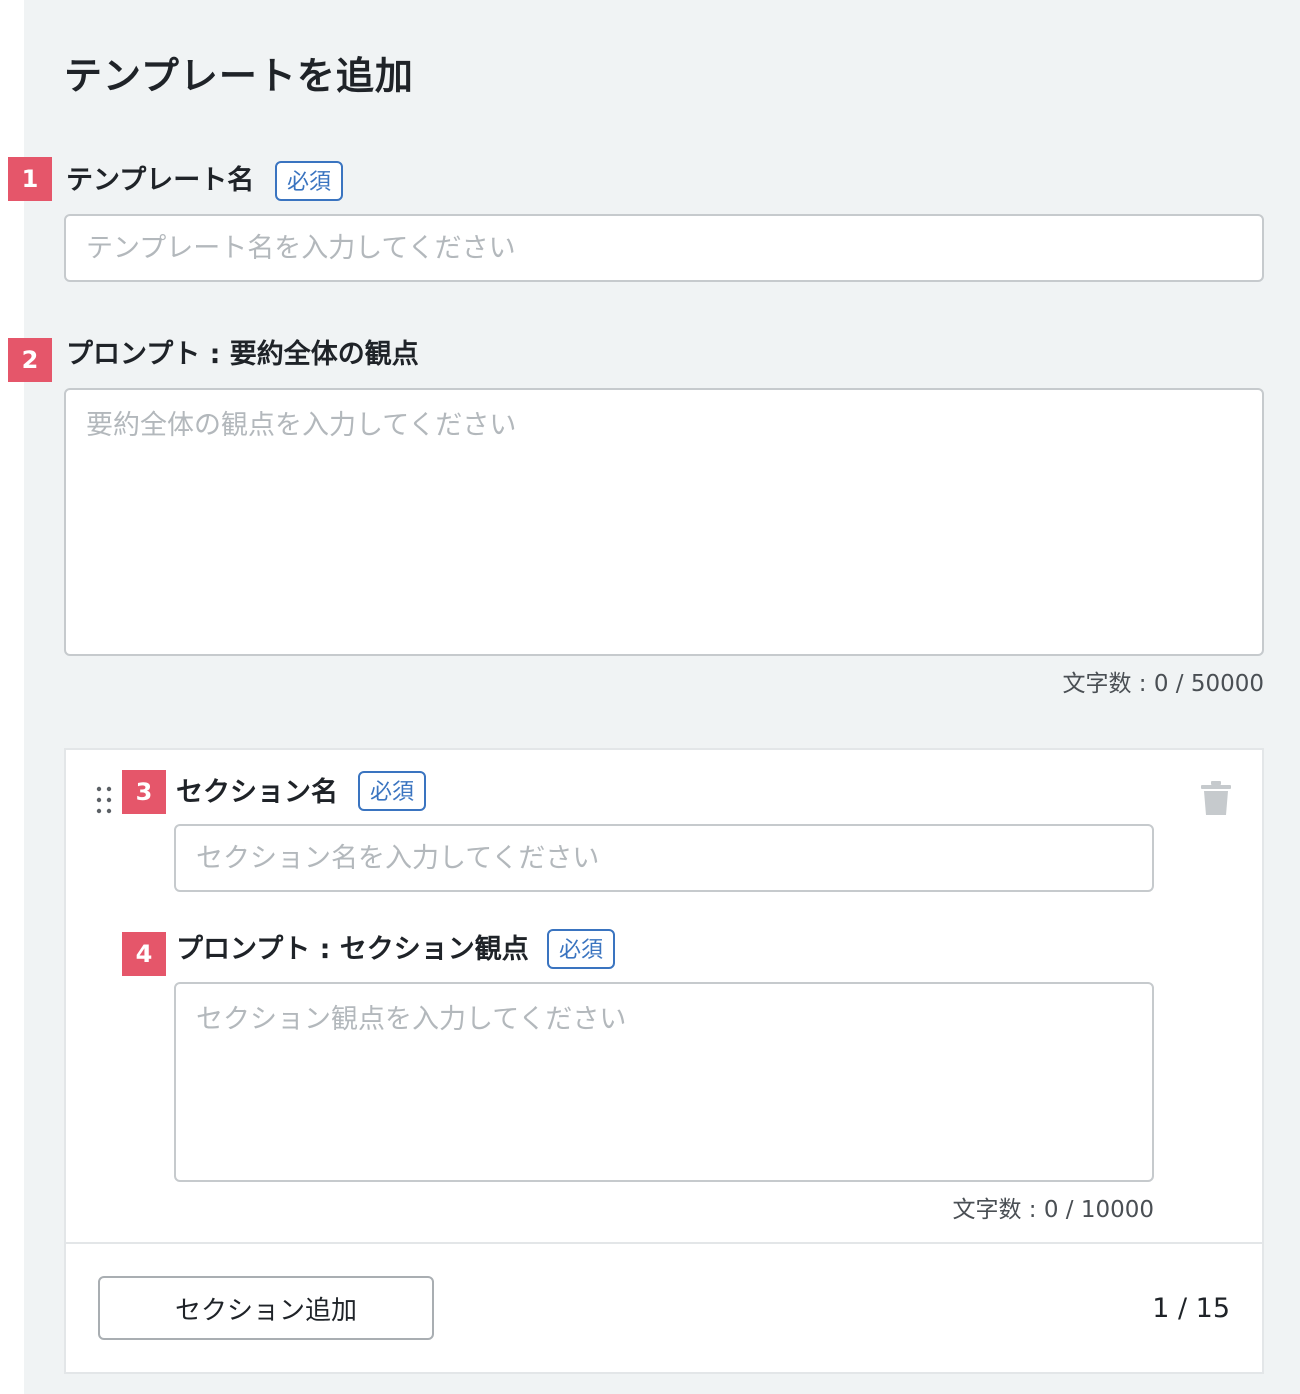 The width and height of the screenshot is (1300, 1394). I want to click on trash-icon, so click(1216, 798).